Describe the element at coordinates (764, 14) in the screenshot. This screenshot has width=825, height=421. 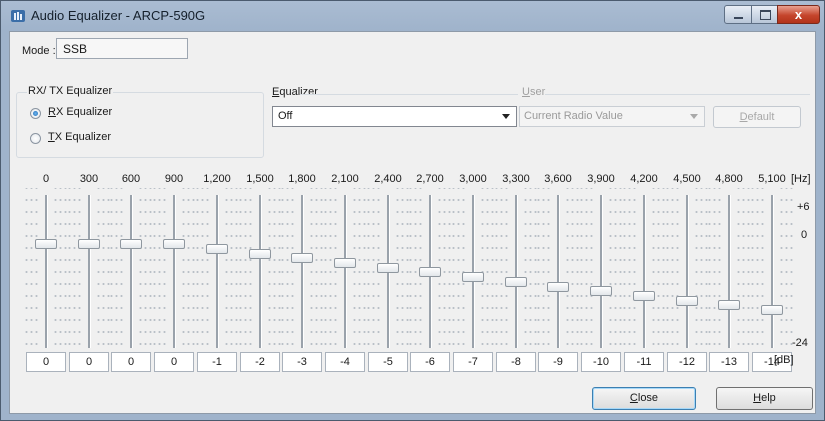
I see `maximize-button` at that location.